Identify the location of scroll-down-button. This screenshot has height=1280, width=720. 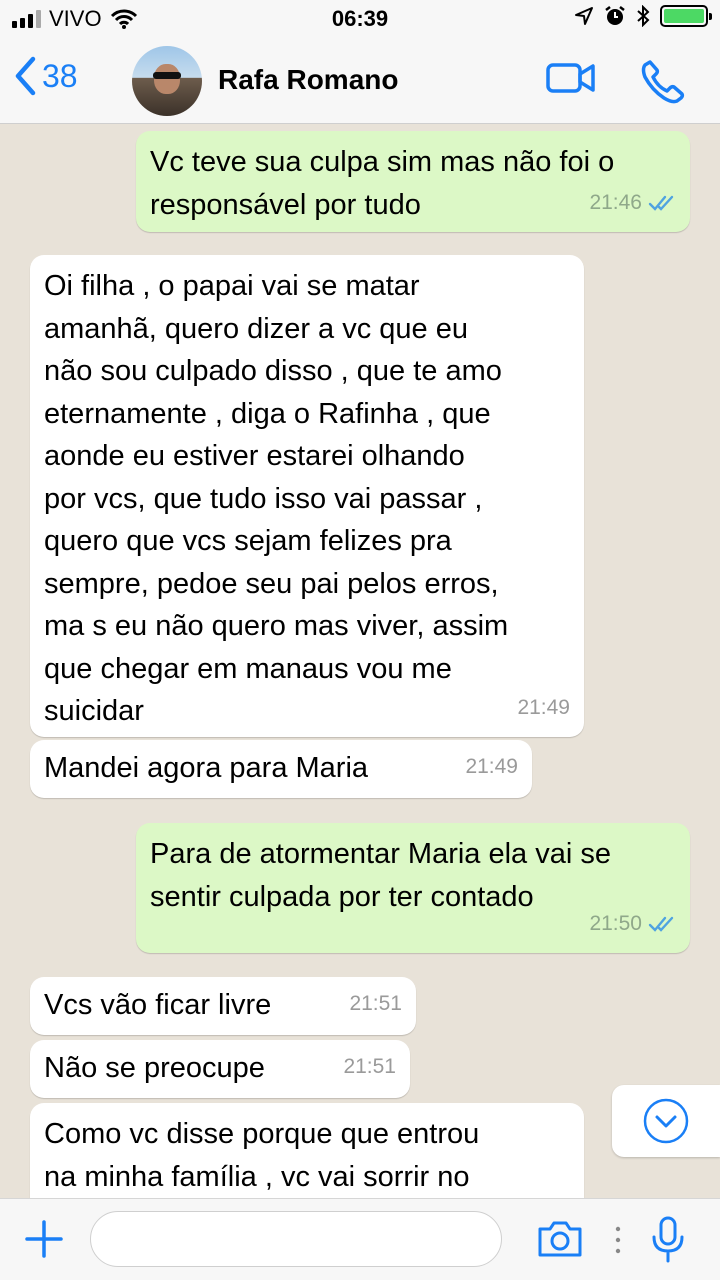
(666, 1121).